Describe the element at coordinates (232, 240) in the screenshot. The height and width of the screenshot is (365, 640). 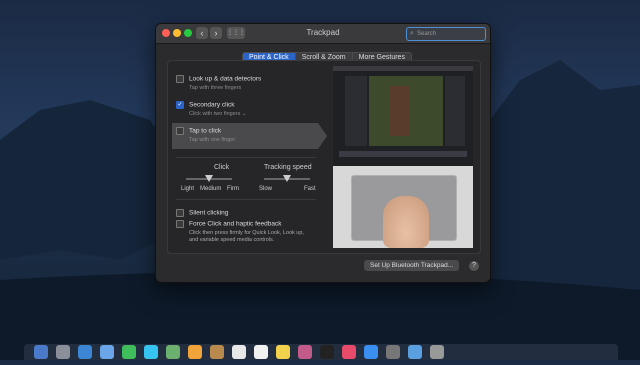
I see `force-desc-2: and variable speed media controls.` at that location.